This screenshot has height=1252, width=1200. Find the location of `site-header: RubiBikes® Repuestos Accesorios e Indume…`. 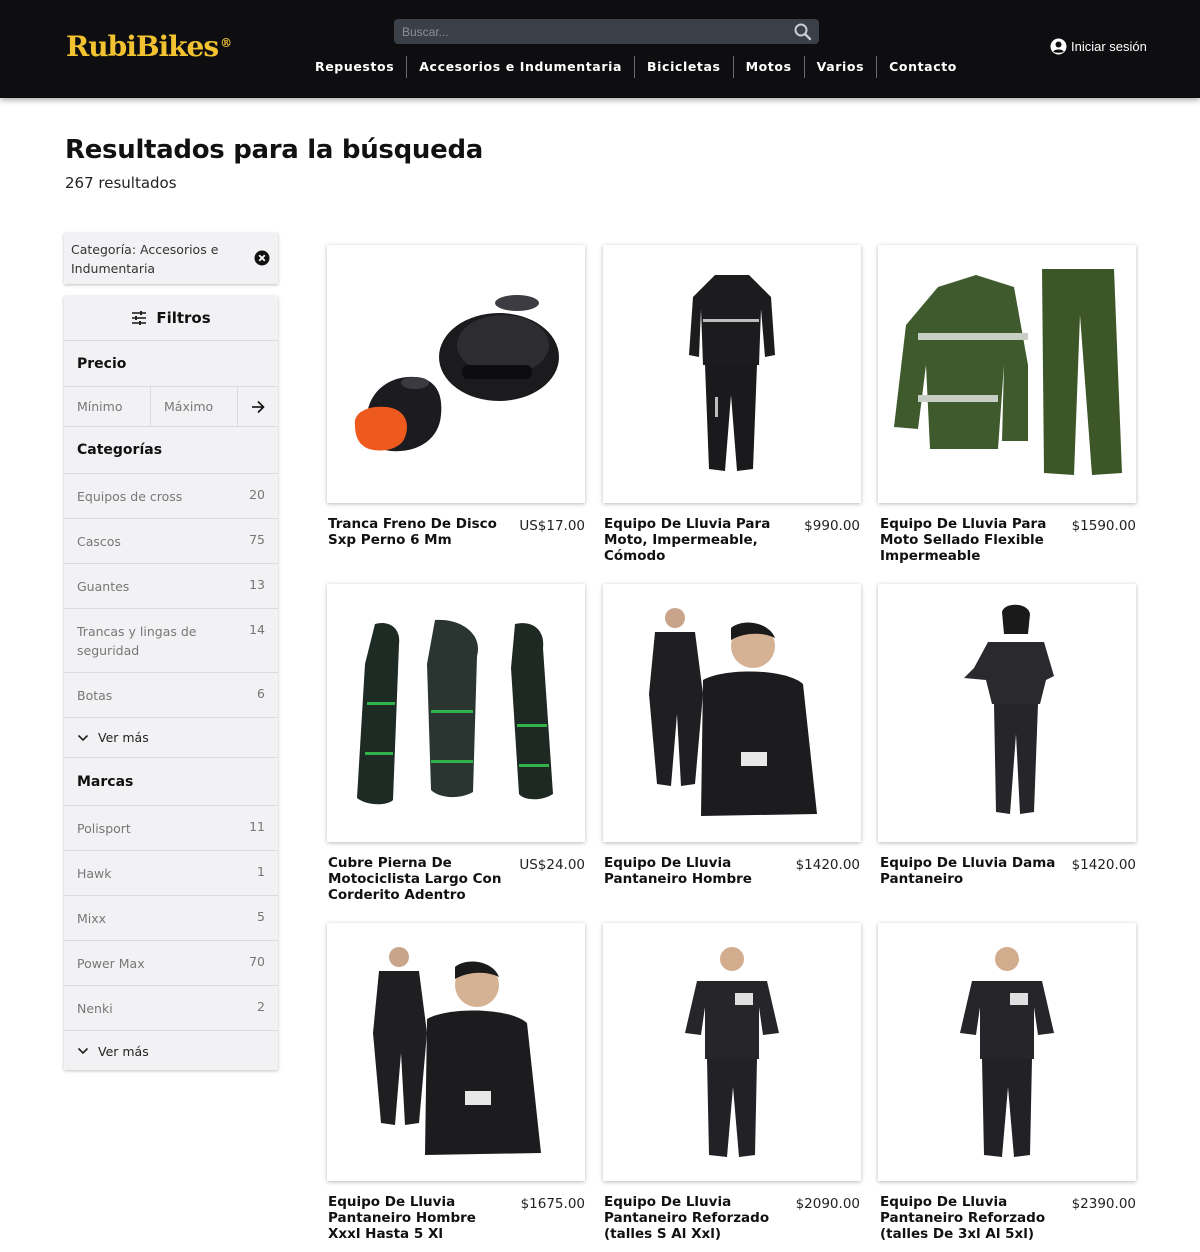

site-header: RubiBikes® Repuestos Accesorios e Indume… is located at coordinates (600, 49).